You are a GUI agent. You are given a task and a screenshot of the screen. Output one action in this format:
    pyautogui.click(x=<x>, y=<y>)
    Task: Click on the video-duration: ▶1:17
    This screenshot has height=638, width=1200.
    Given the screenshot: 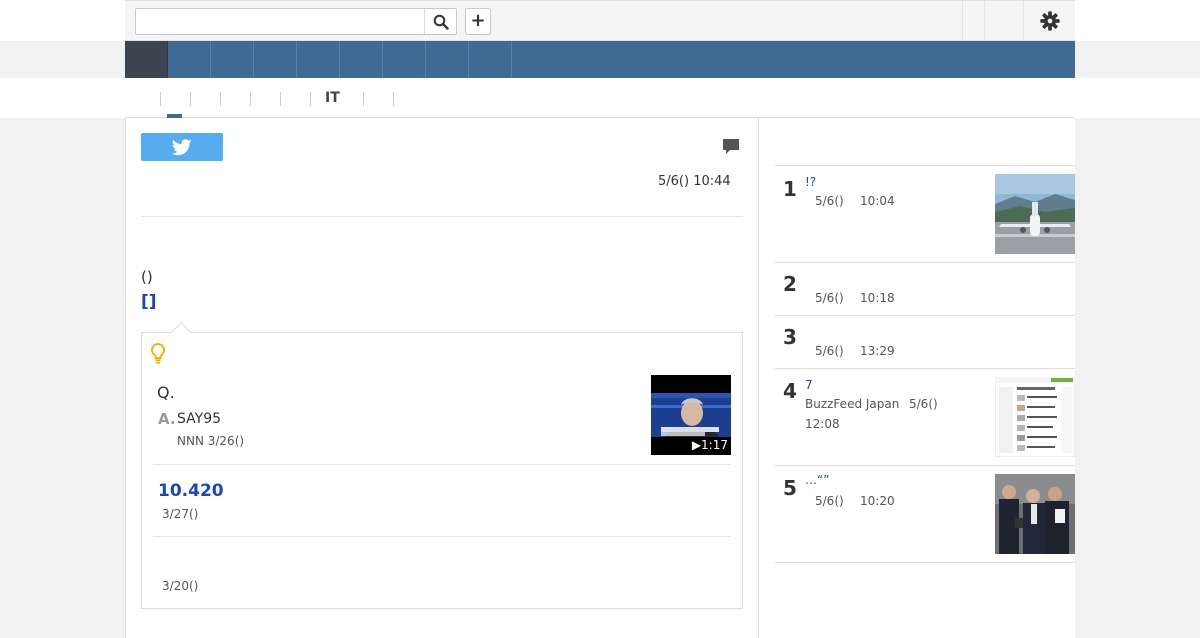 What is the action you would take?
    pyautogui.click(x=710, y=445)
    